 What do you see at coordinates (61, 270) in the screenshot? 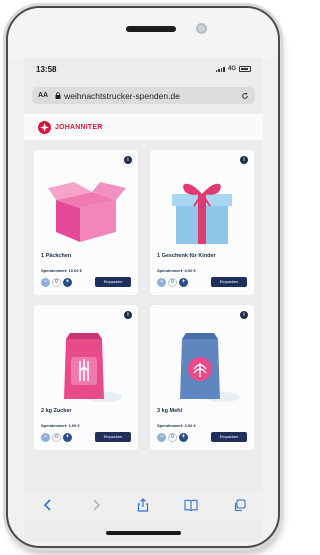
I see `product-worth: Spendenwert: 10.00 €` at bounding box center [61, 270].